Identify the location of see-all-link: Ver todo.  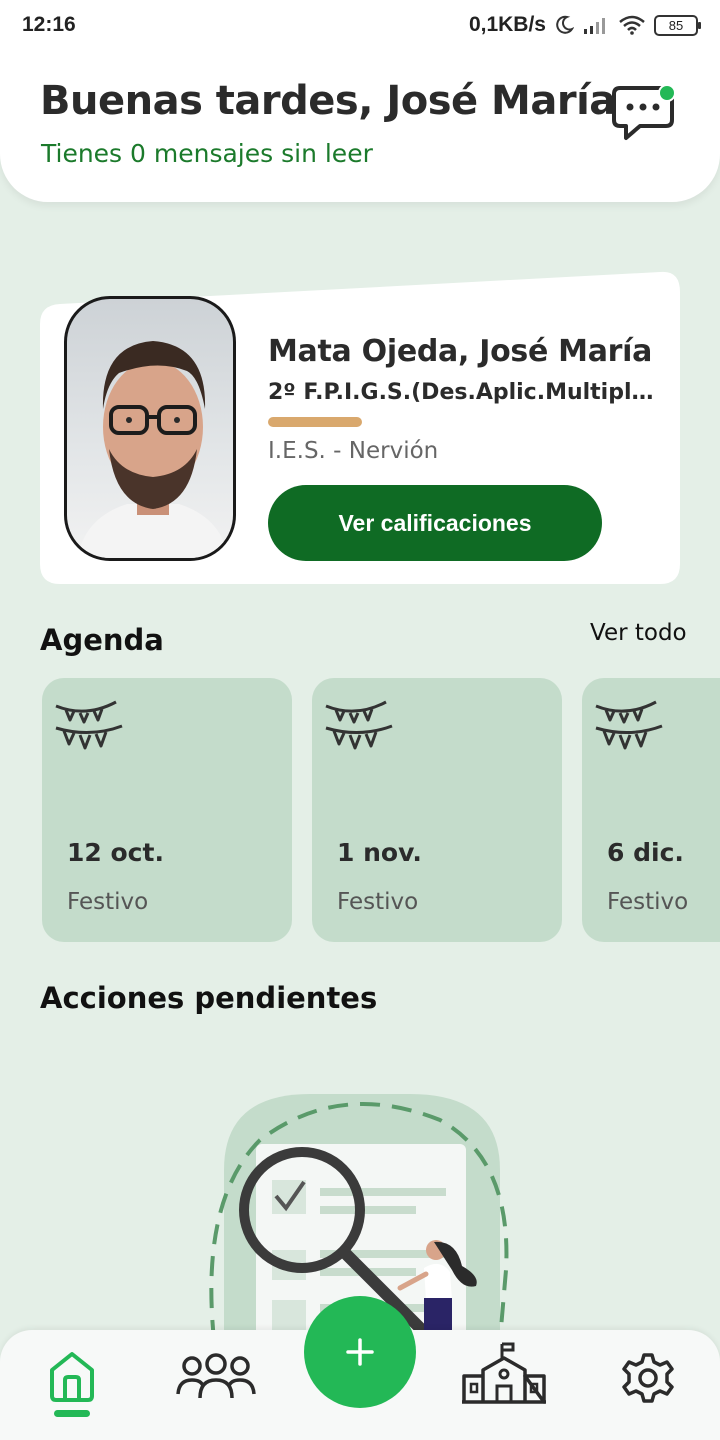
(638, 633).